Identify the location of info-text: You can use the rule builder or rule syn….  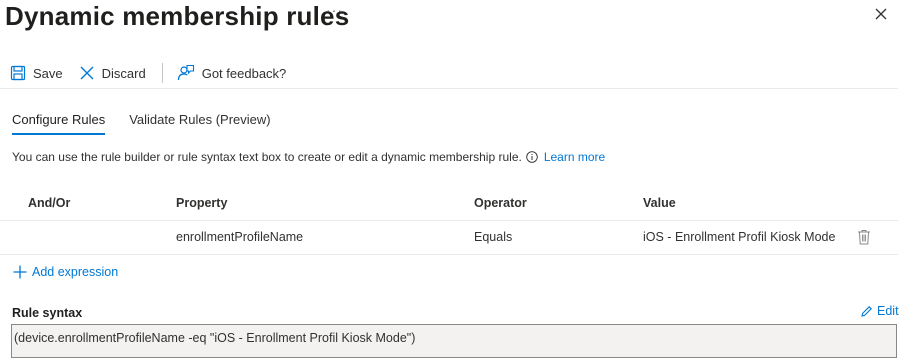
(308, 157).